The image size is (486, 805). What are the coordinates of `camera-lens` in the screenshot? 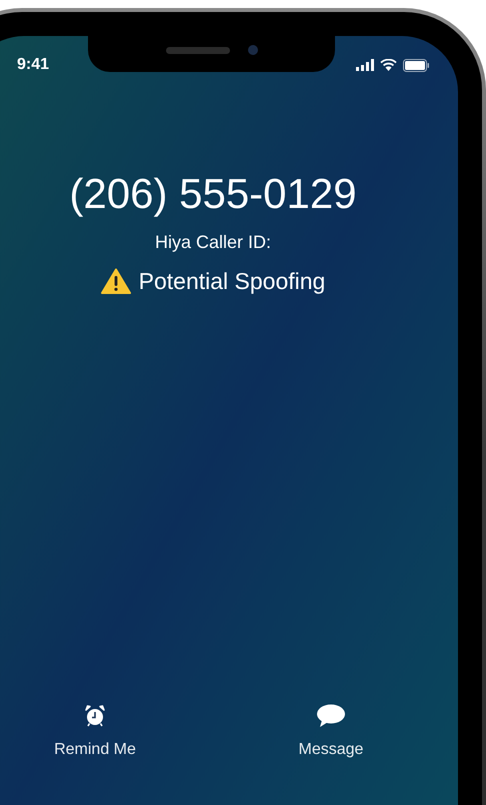 It's located at (253, 50).